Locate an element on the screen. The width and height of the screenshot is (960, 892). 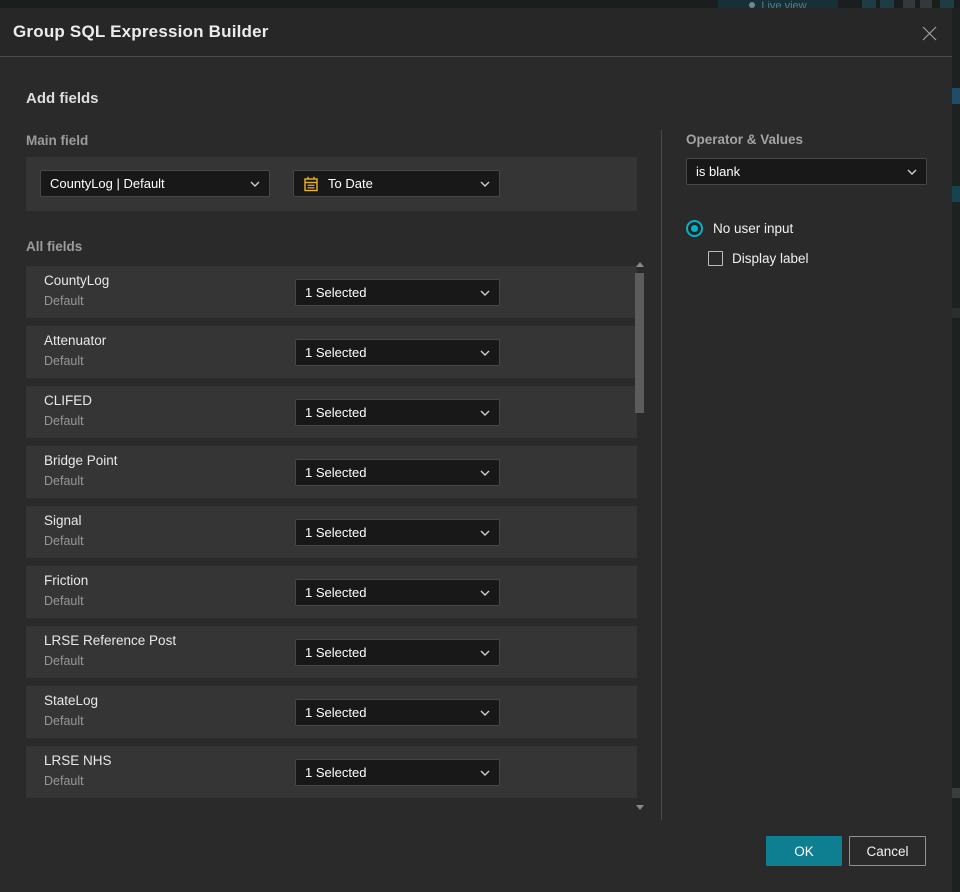
list-scrollbar is located at coordinates (640, 536).